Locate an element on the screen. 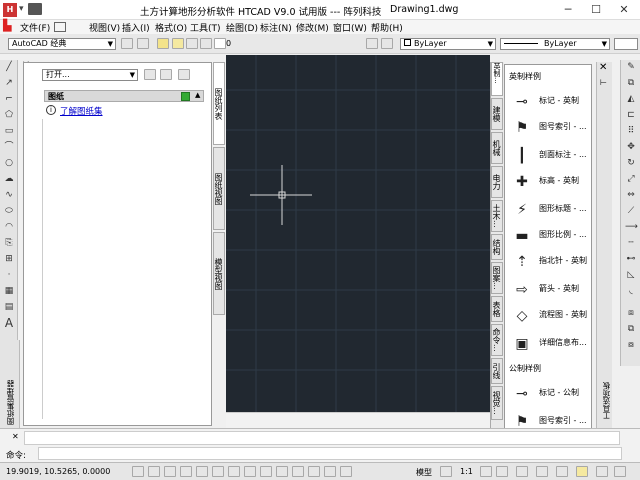 The width and height of the screenshot is (640, 480). app-logo-icon: H is located at coordinates (10, 10).